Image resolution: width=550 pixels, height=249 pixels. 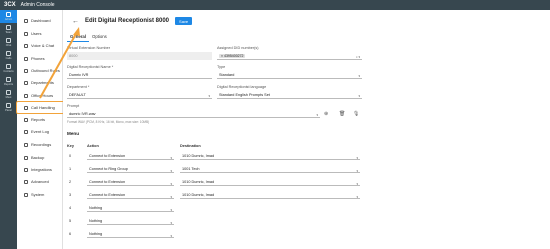 I want to click on tab-general: General, so click(x=78, y=37).